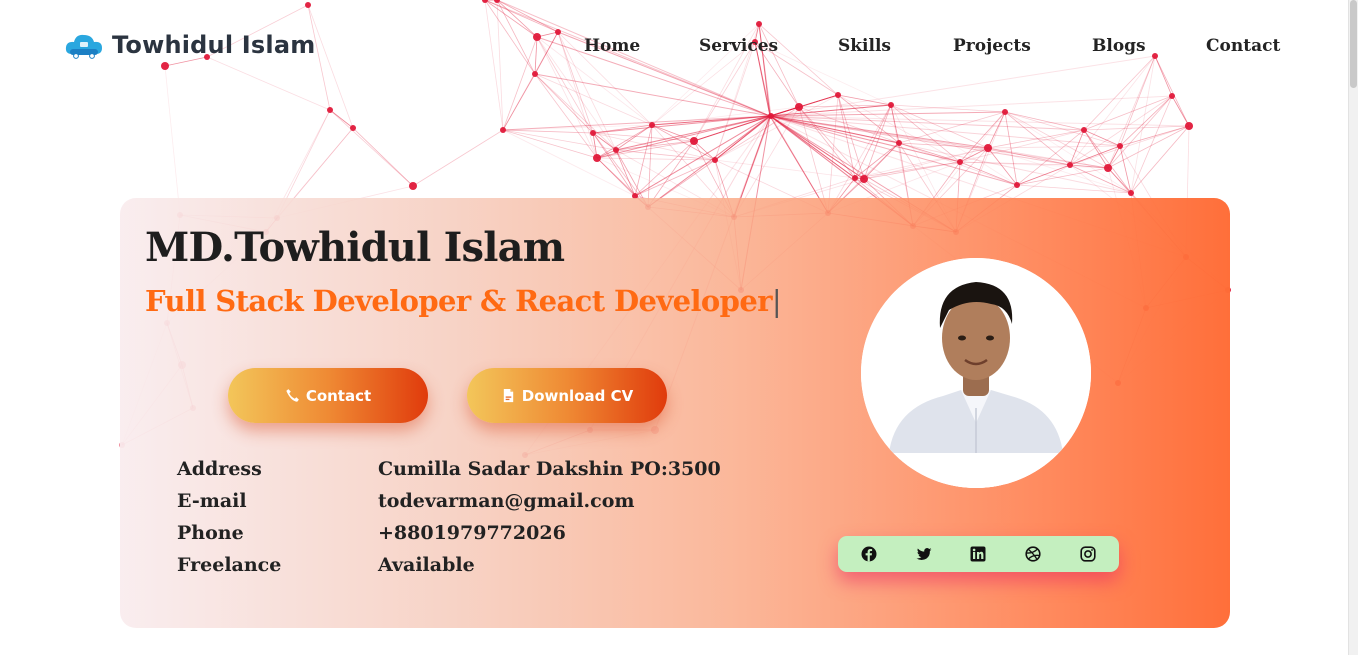  Describe the element at coordinates (338, 395) in the screenshot. I see `contact-button-label: Contact` at that location.